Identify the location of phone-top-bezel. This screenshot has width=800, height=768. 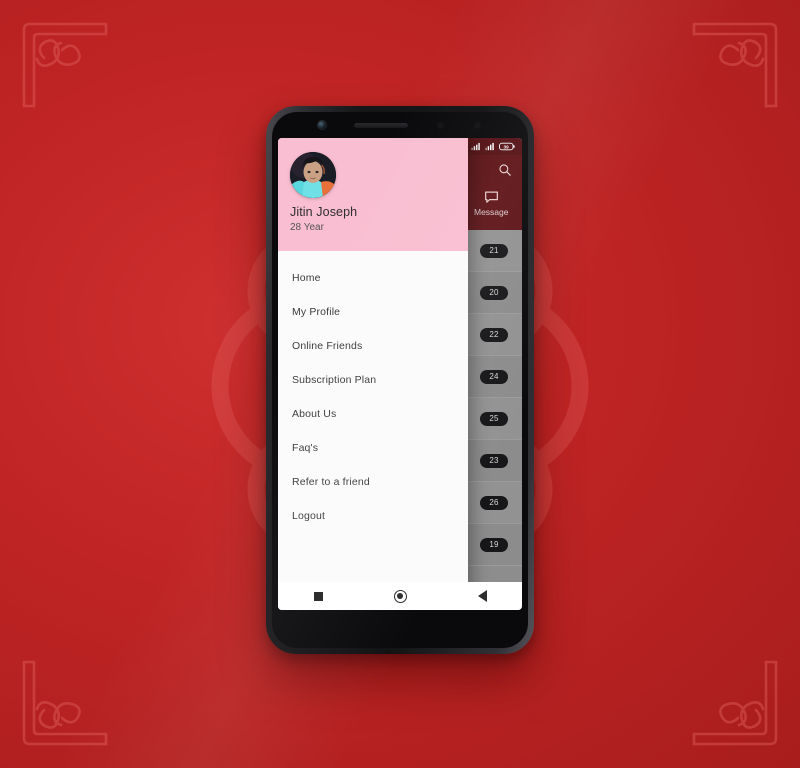
(400, 125).